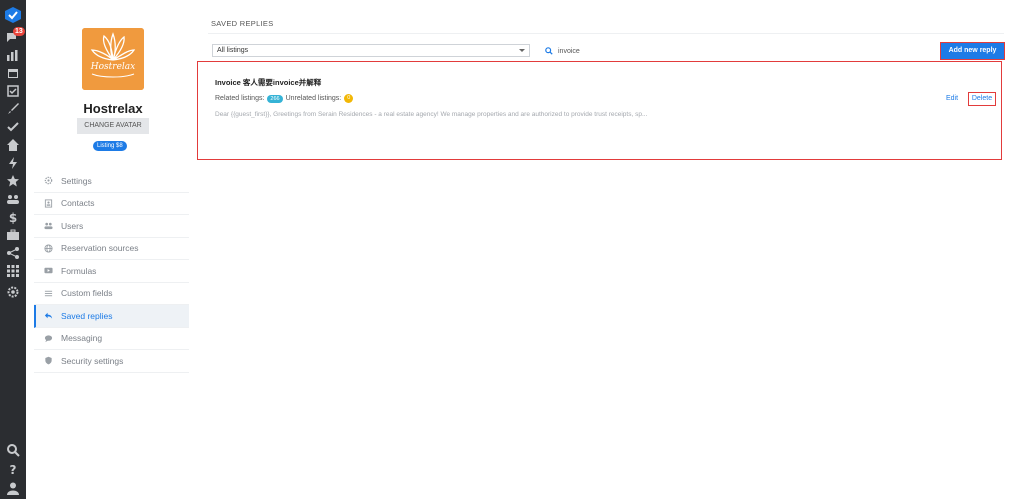 The image size is (1024, 499). I want to click on menu-item-label: Saved replies, so click(87, 315).